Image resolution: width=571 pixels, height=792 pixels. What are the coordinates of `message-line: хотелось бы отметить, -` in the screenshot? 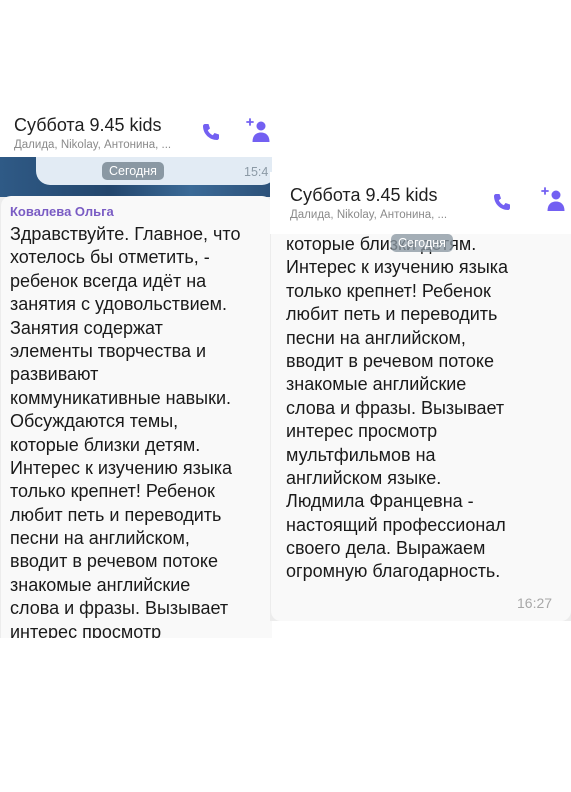 It's located at (110, 257).